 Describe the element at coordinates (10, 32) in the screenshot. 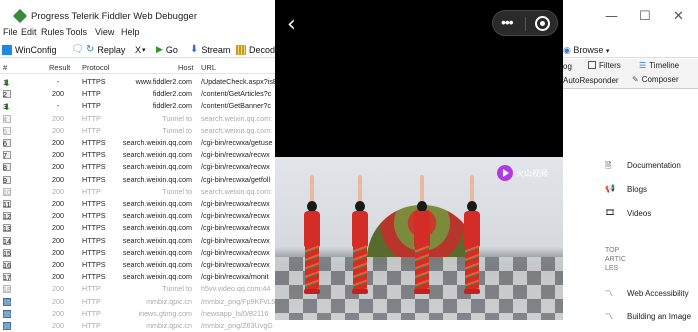

I see `menu-file: File` at that location.